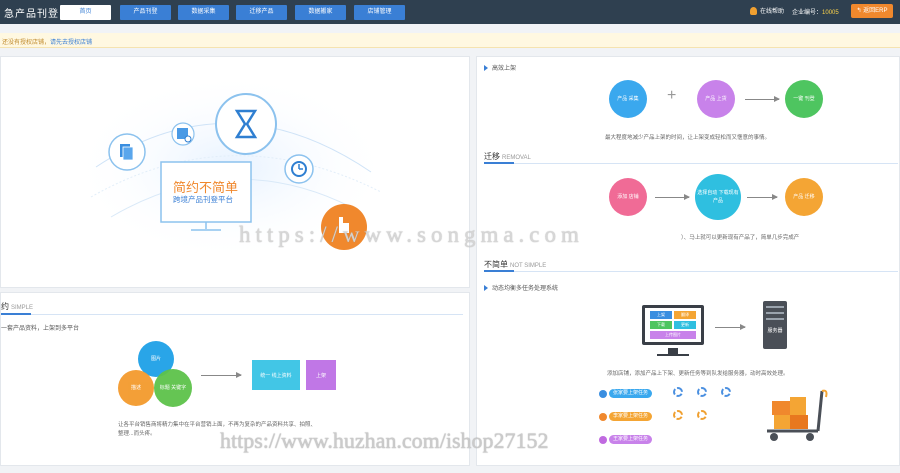 Image resolution: width=900 pixels, height=473 pixels. What do you see at coordinates (718, 197) in the screenshot?
I see `circle-auto-download: 选择自动 下载现有 产品` at bounding box center [718, 197].